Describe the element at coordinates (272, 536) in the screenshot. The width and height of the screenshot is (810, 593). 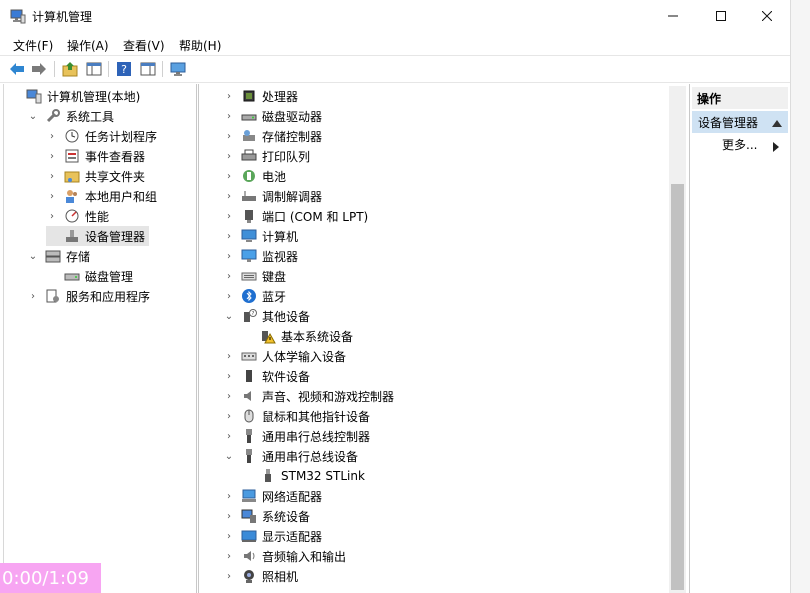
I see `device-category: › 显示适配器` at that location.